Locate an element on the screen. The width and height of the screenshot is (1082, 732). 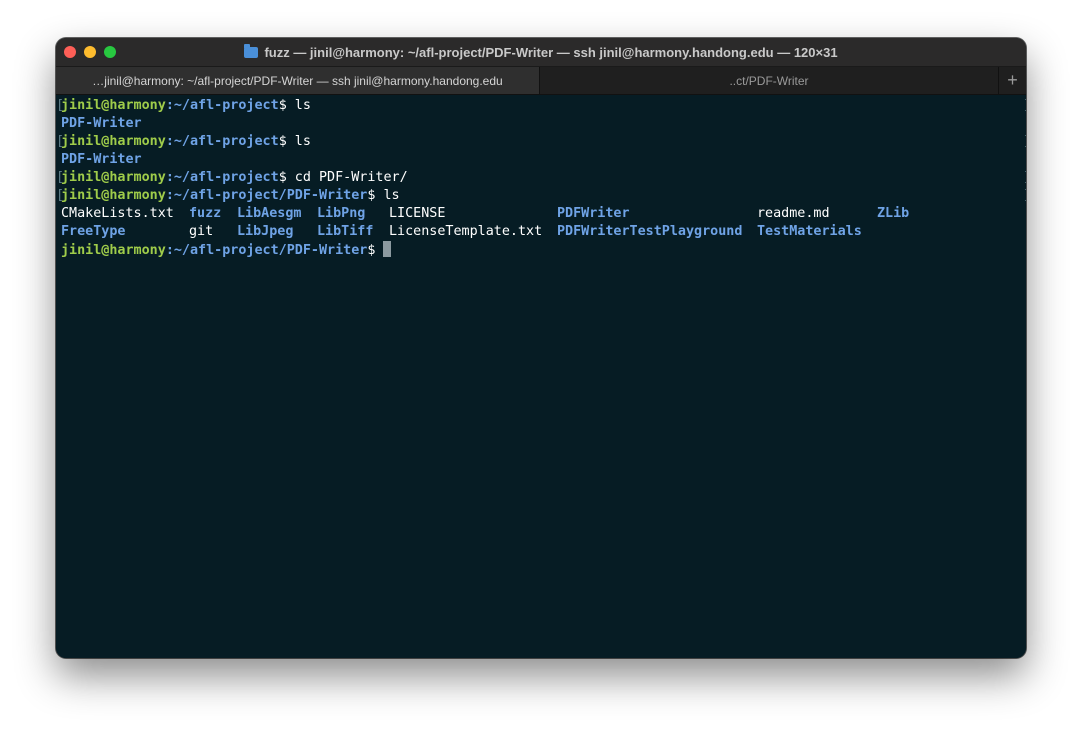
text-cursor is located at coordinates (387, 249).